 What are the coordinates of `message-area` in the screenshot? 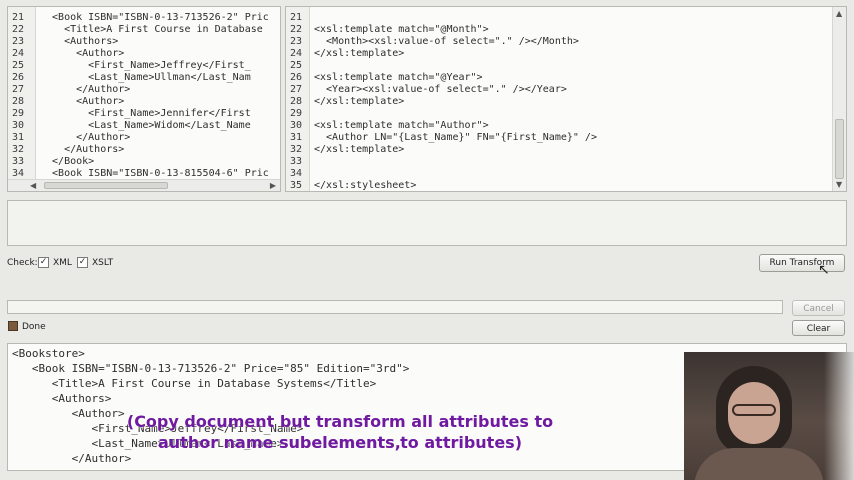 It's located at (427, 223).